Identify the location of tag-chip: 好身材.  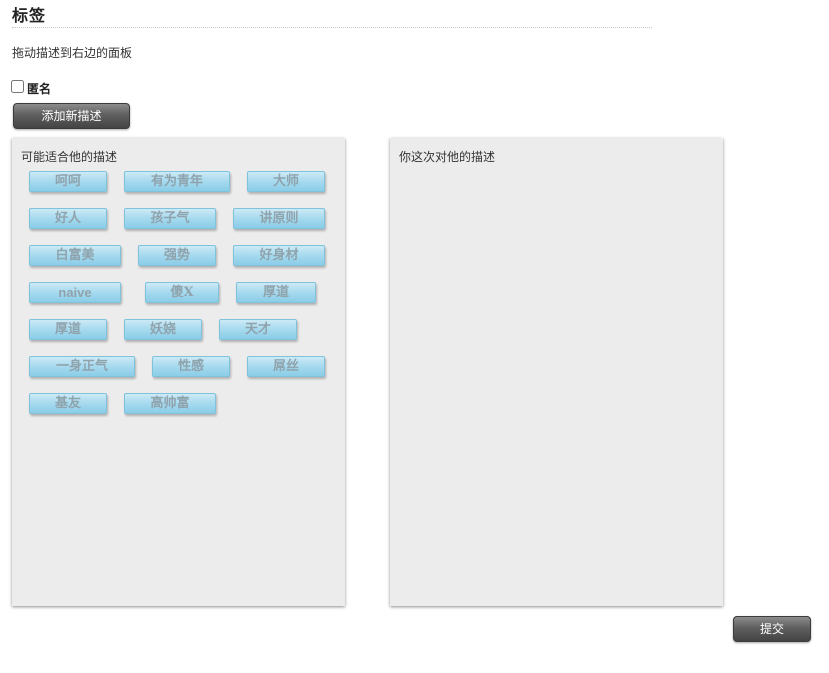
(279, 255).